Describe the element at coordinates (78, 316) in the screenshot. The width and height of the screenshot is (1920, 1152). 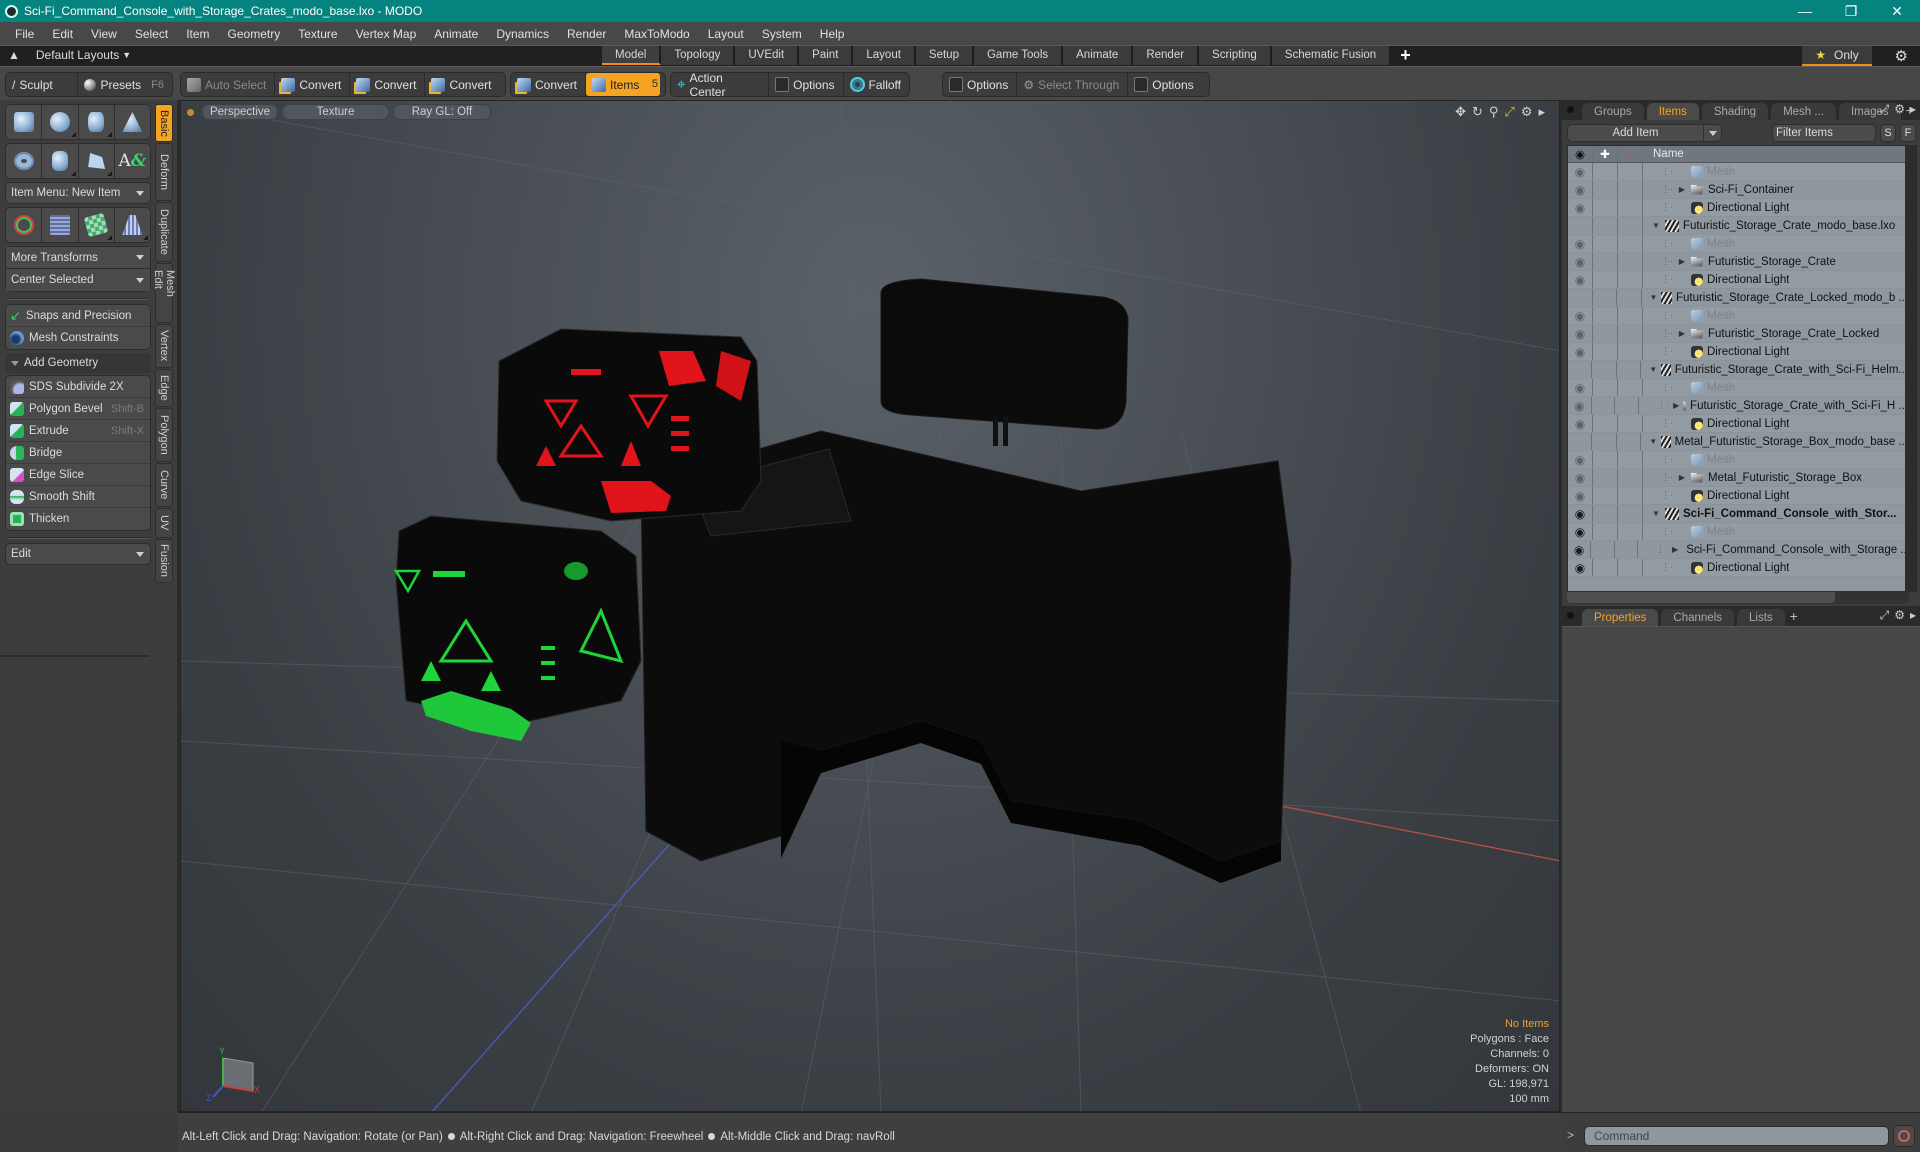
I see `snaps-precision-button: ↙ Snaps and Precision` at that location.